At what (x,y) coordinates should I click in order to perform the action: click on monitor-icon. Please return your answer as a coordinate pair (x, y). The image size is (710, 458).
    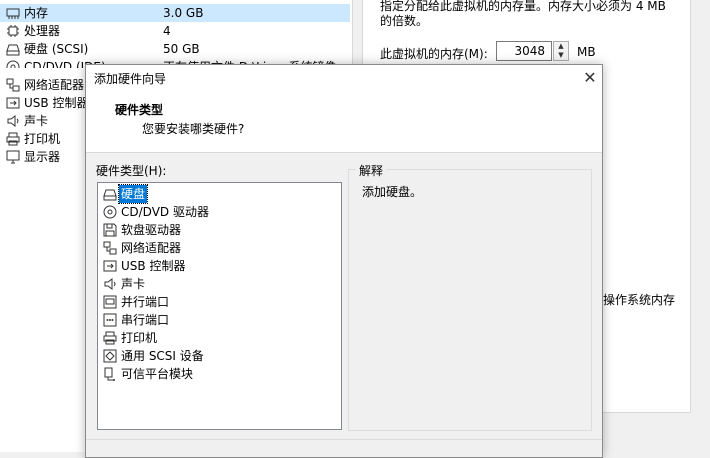
    Looking at the image, I should click on (13, 157).